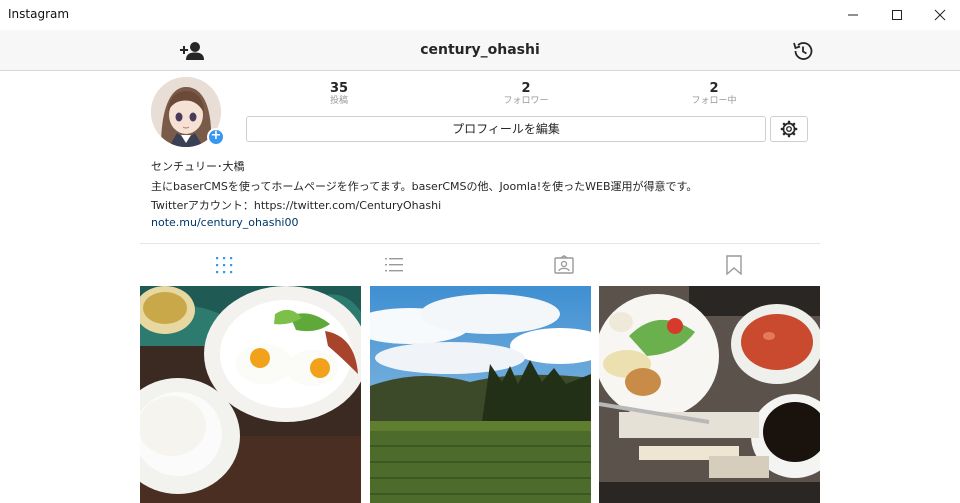  I want to click on maximize-button, so click(897, 15).